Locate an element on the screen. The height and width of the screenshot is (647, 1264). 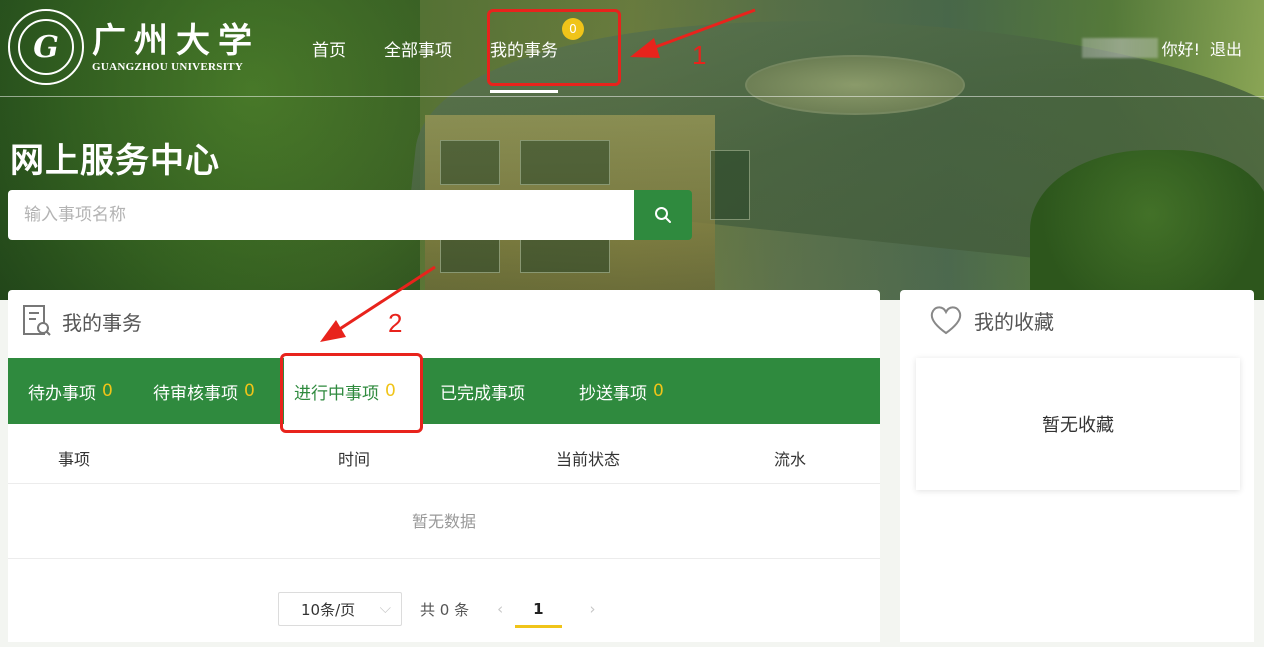
logo-chinese-name: 广州大学 is located at coordinates (176, 41).